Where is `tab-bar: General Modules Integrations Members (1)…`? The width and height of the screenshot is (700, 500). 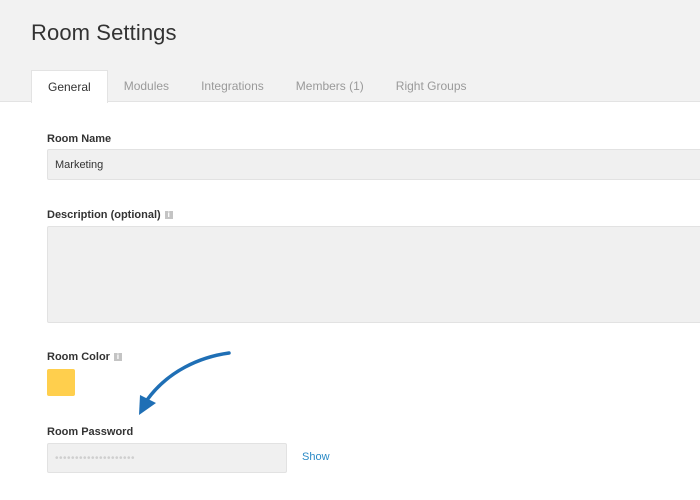
tab-bar: General Modules Integrations Members (1)… is located at coordinates (257, 86).